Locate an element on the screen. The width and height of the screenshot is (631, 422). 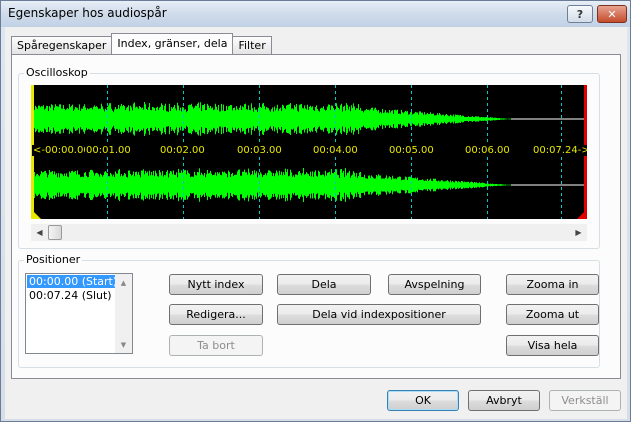
help-button: ? is located at coordinates (580, 14).